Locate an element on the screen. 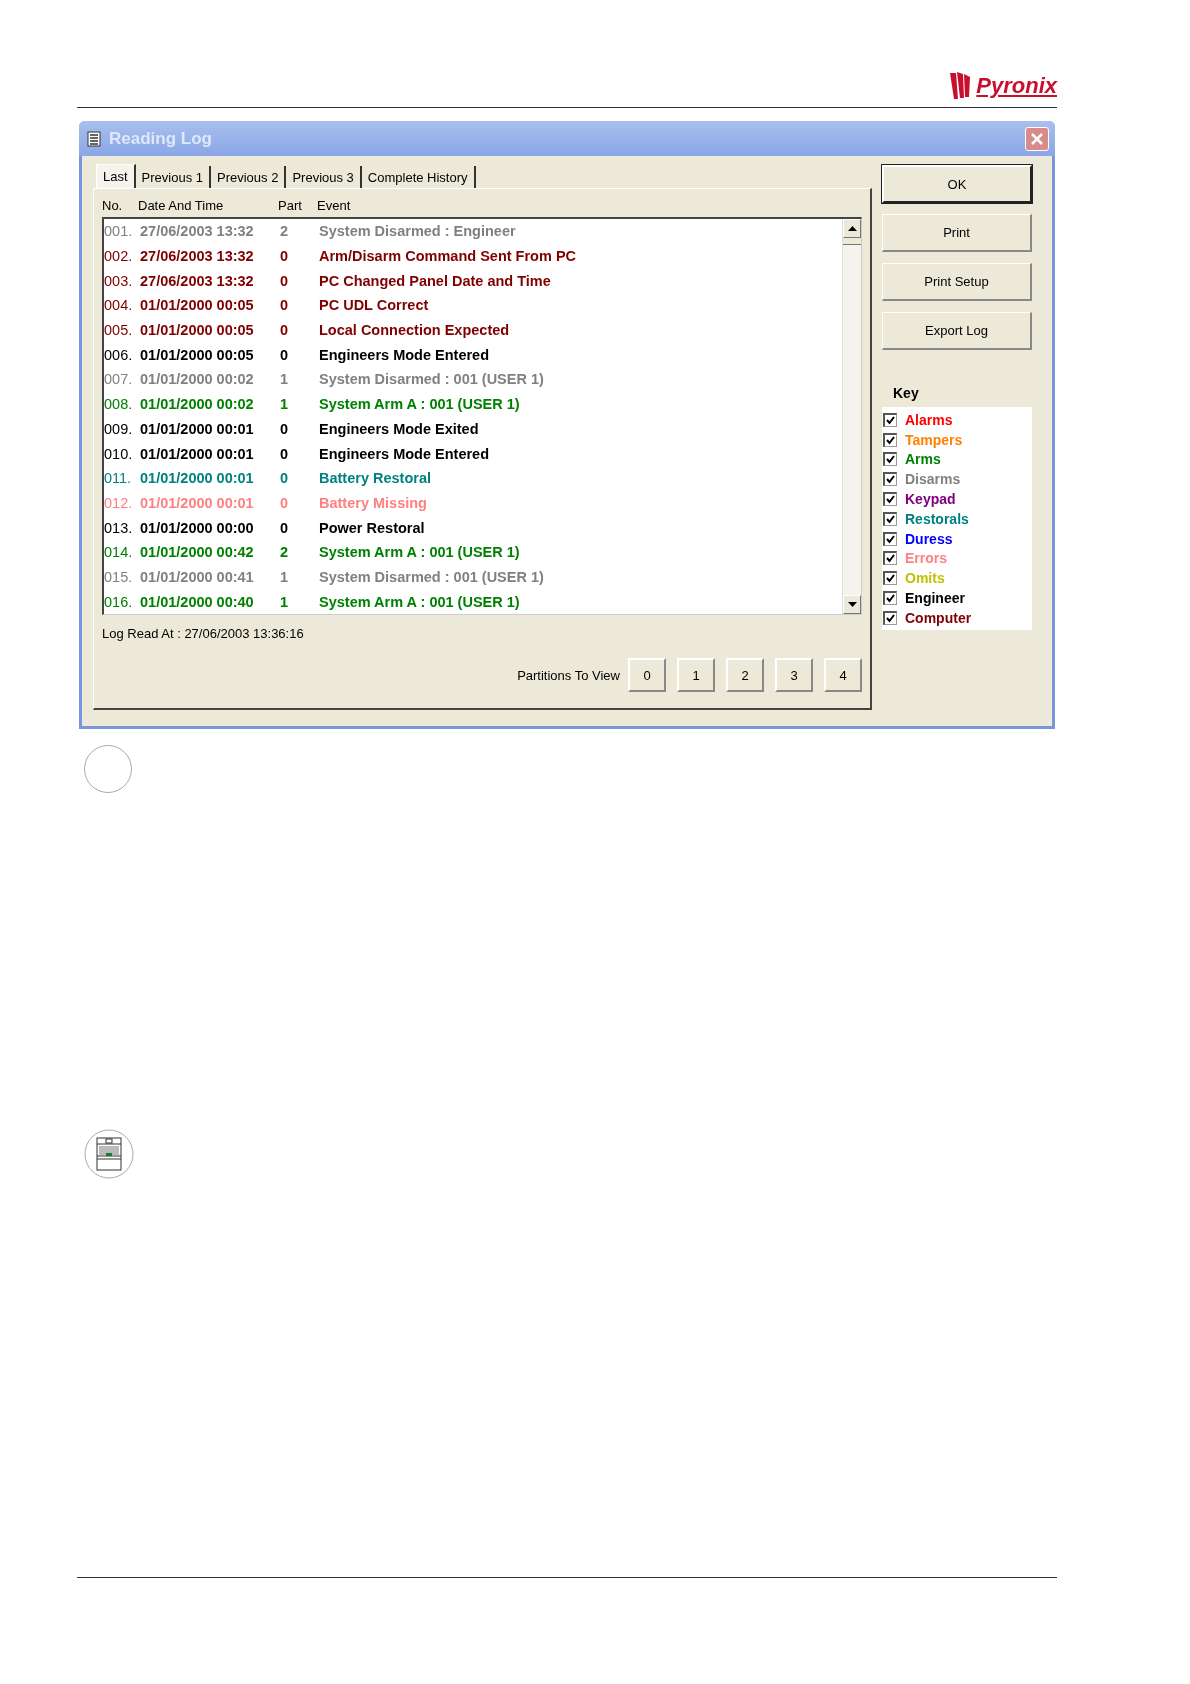 Image resolution: width=1190 pixels, height=1684 pixels. window-title: Reading Log is located at coordinates (161, 138).